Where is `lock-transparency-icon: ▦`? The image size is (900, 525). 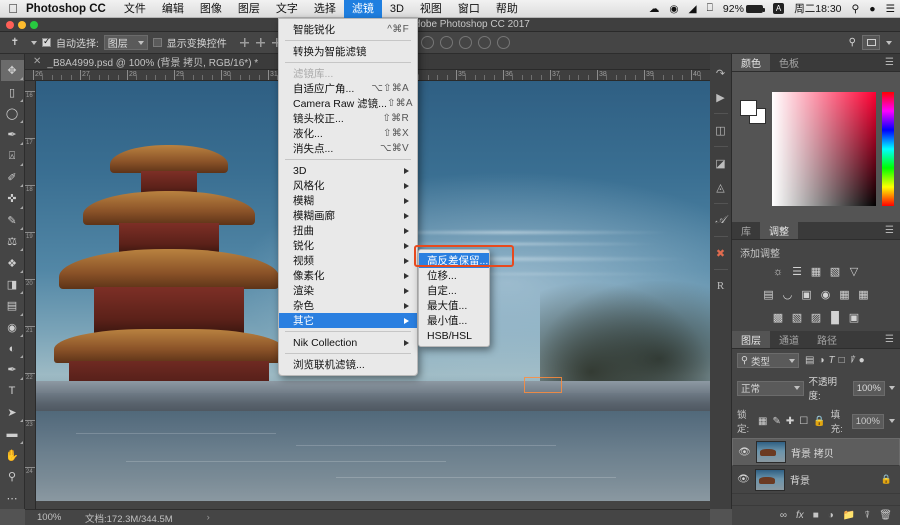 lock-transparency-icon: ▦ is located at coordinates (762, 421).